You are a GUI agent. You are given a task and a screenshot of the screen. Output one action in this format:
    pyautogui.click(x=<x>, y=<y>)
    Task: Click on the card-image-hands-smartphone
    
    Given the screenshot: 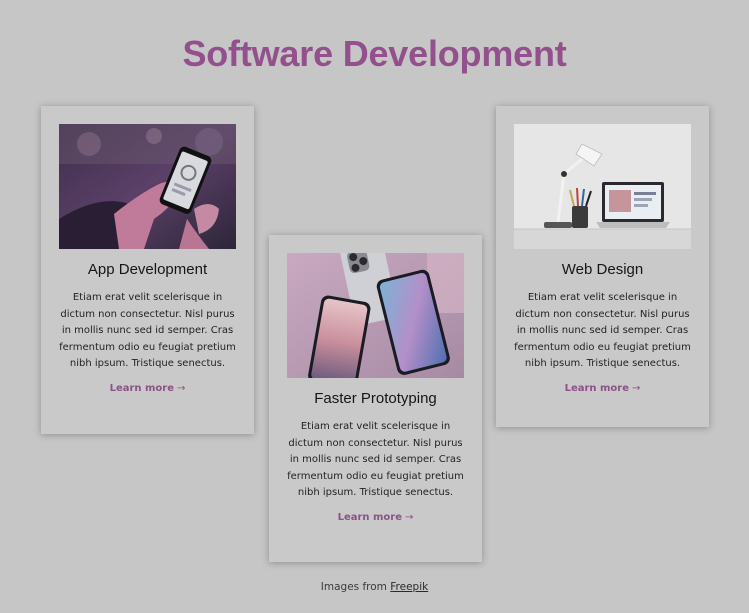 What is the action you would take?
    pyautogui.click(x=147, y=186)
    